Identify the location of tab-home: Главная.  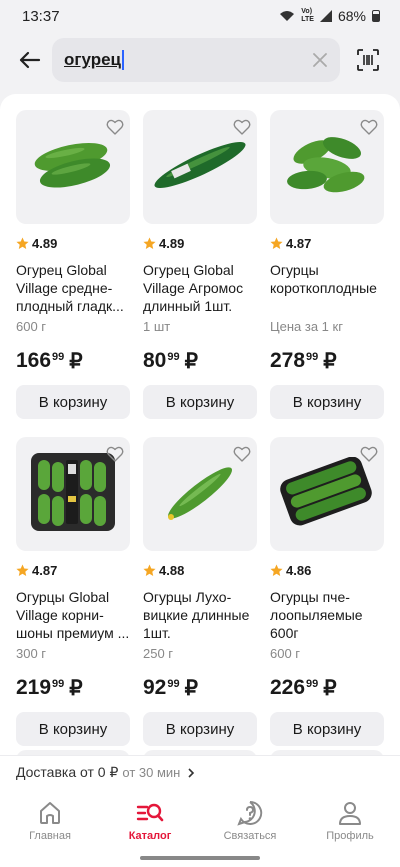
(50, 820).